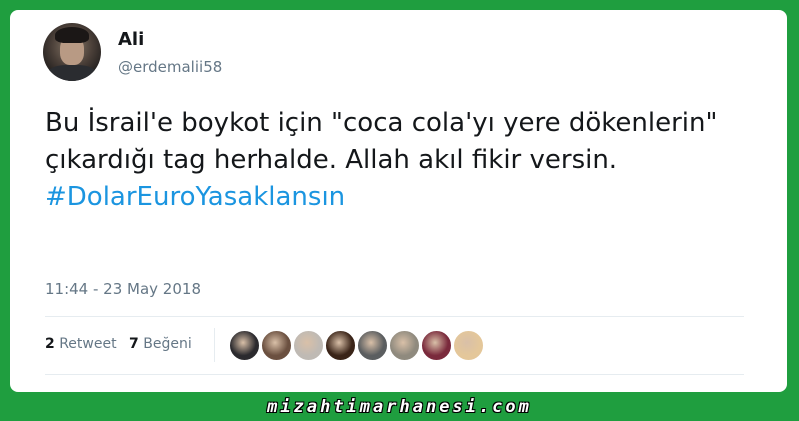  I want to click on watermark-text: mizahtimarhanesi.com, so click(399, 407).